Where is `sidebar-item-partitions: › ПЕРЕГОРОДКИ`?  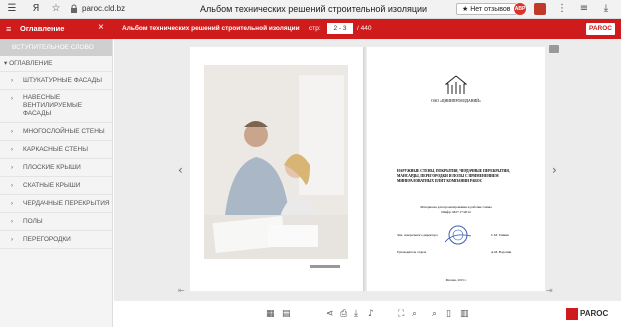 sidebar-item-partitions: › ПЕРЕГОРОДКИ is located at coordinates (56, 240).